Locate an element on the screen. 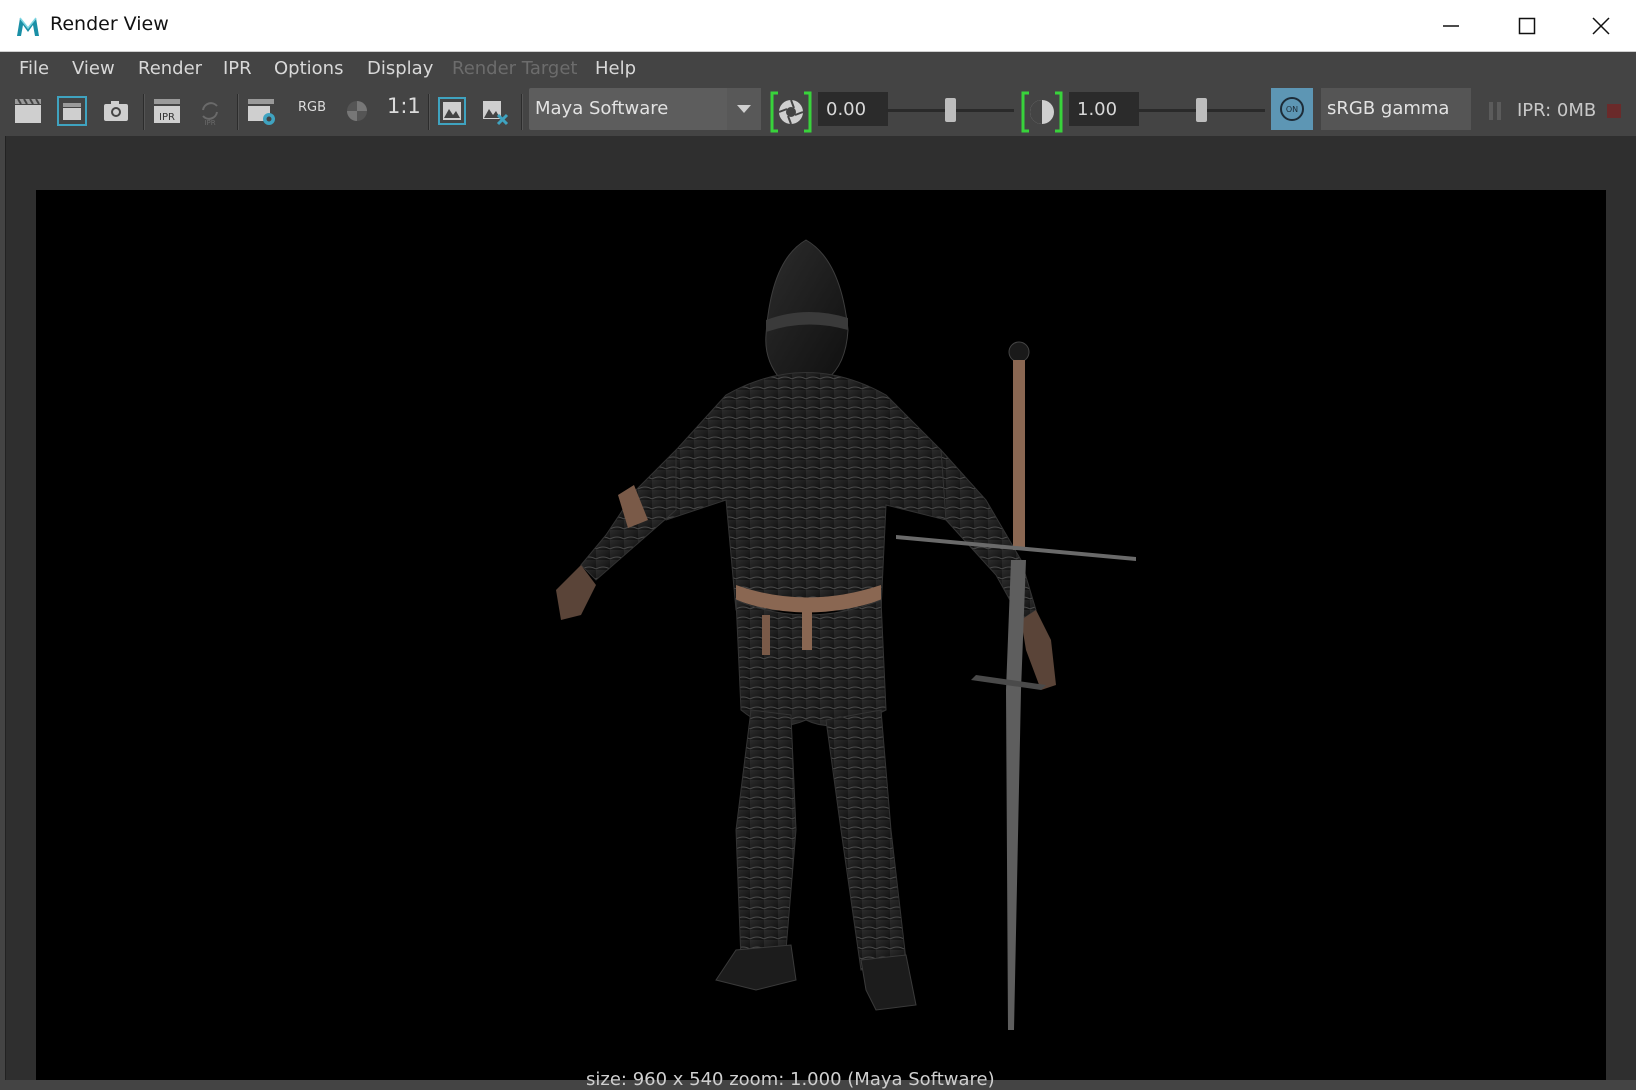 The width and height of the screenshot is (1636, 1090). svg-text: ON is located at coordinates (1292, 109).